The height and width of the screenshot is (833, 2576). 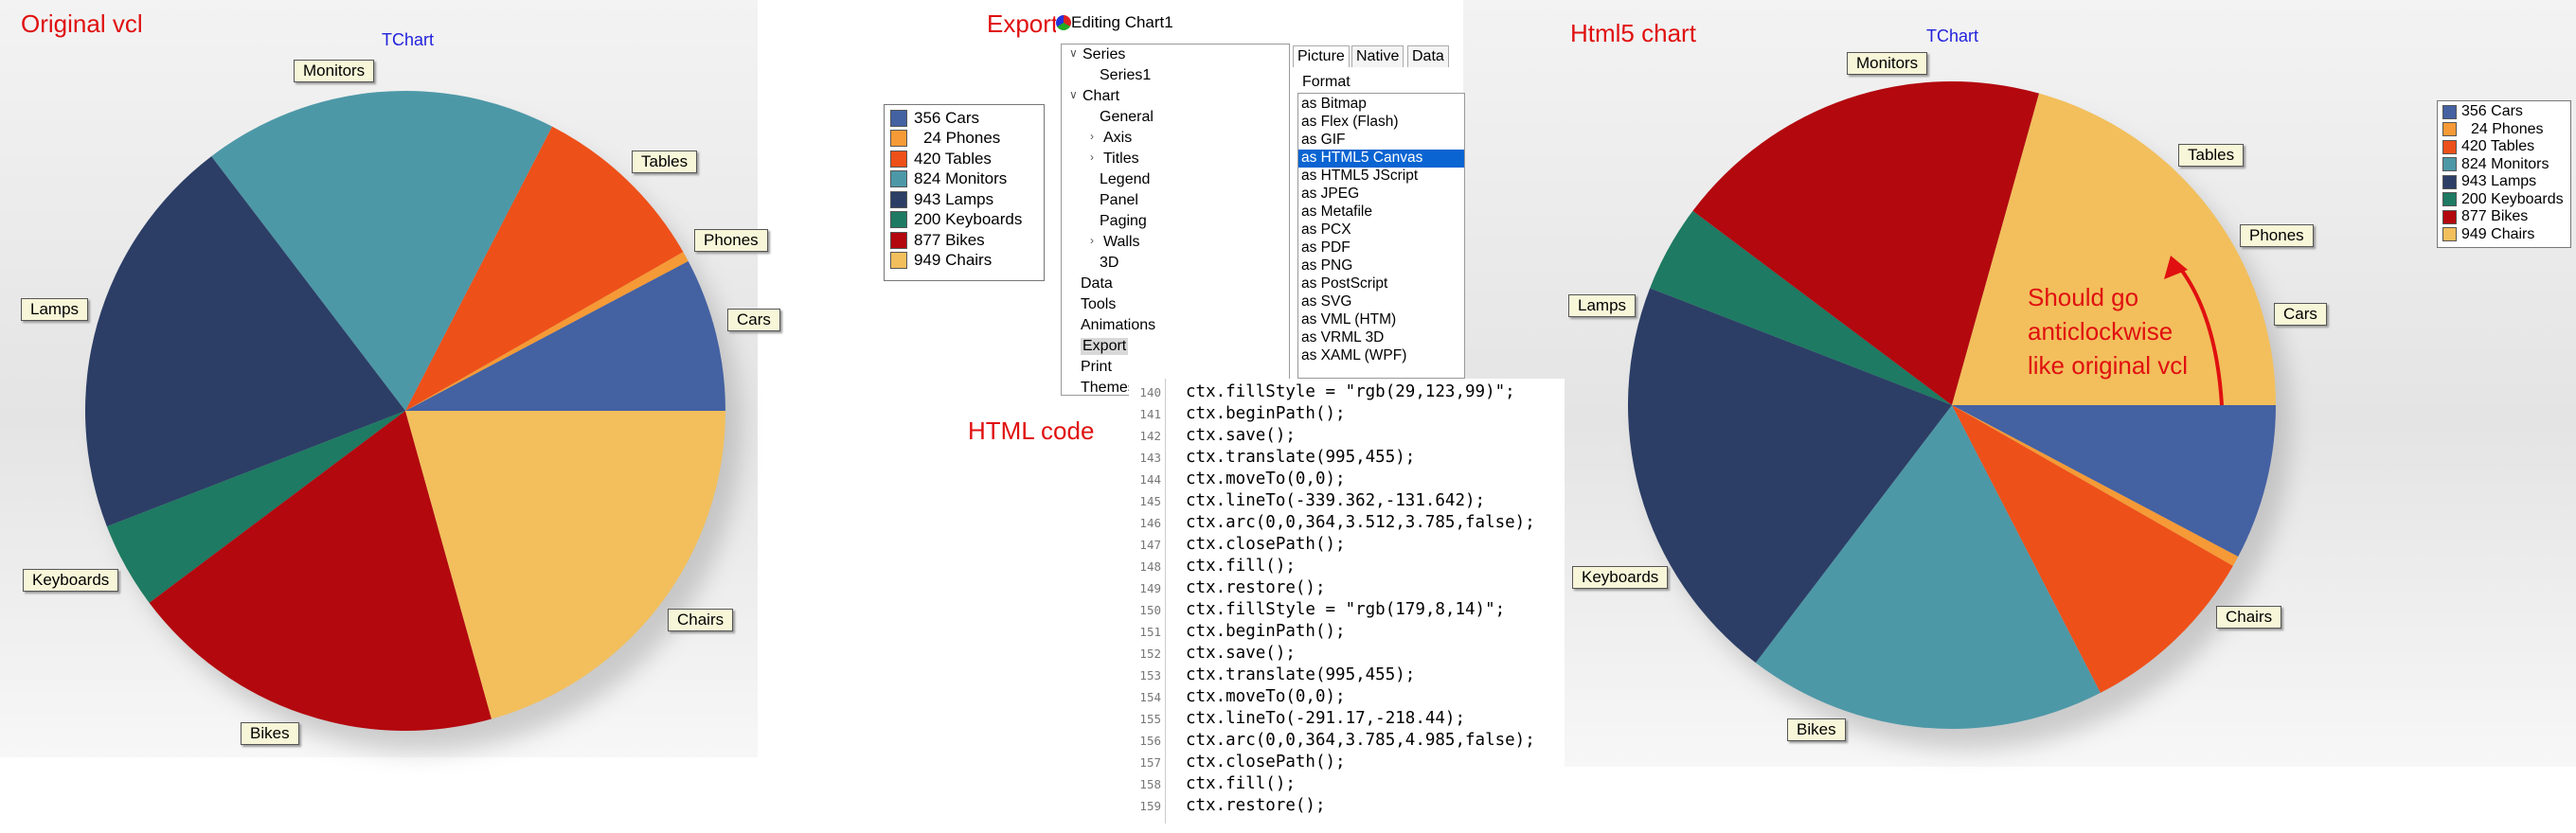 I want to click on code-text: ctx.fillStyle = "rgb(29,123,99)";, so click(x=1350, y=391).